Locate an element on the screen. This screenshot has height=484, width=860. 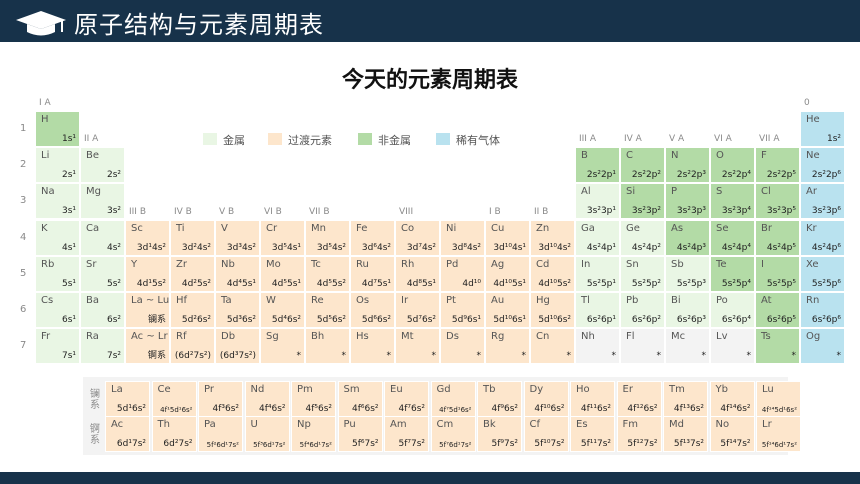
element-symbol: At is located at coordinates (766, 300).